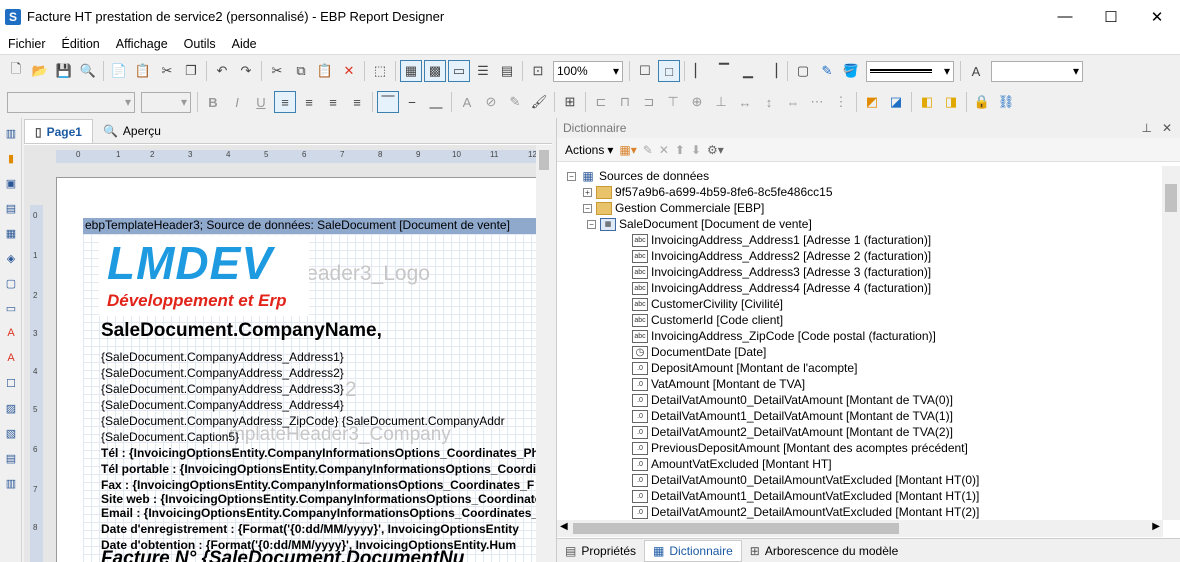 This screenshot has height=562, width=1180. Describe the element at coordinates (11, 358) in the screenshot. I see `richtext-icon: A` at that location.